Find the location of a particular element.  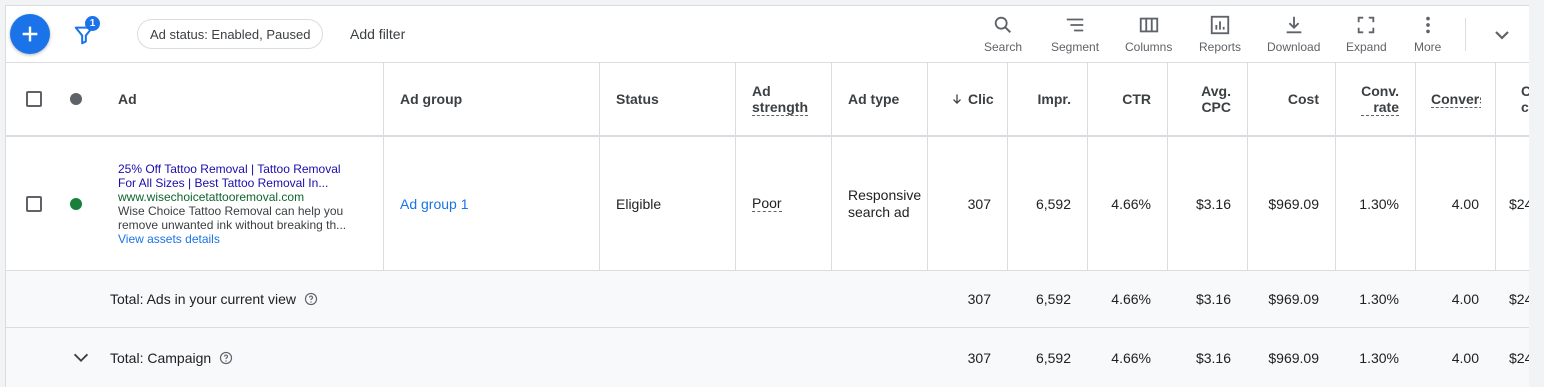

total-view-impr: 6,592 is located at coordinates (1053, 299).